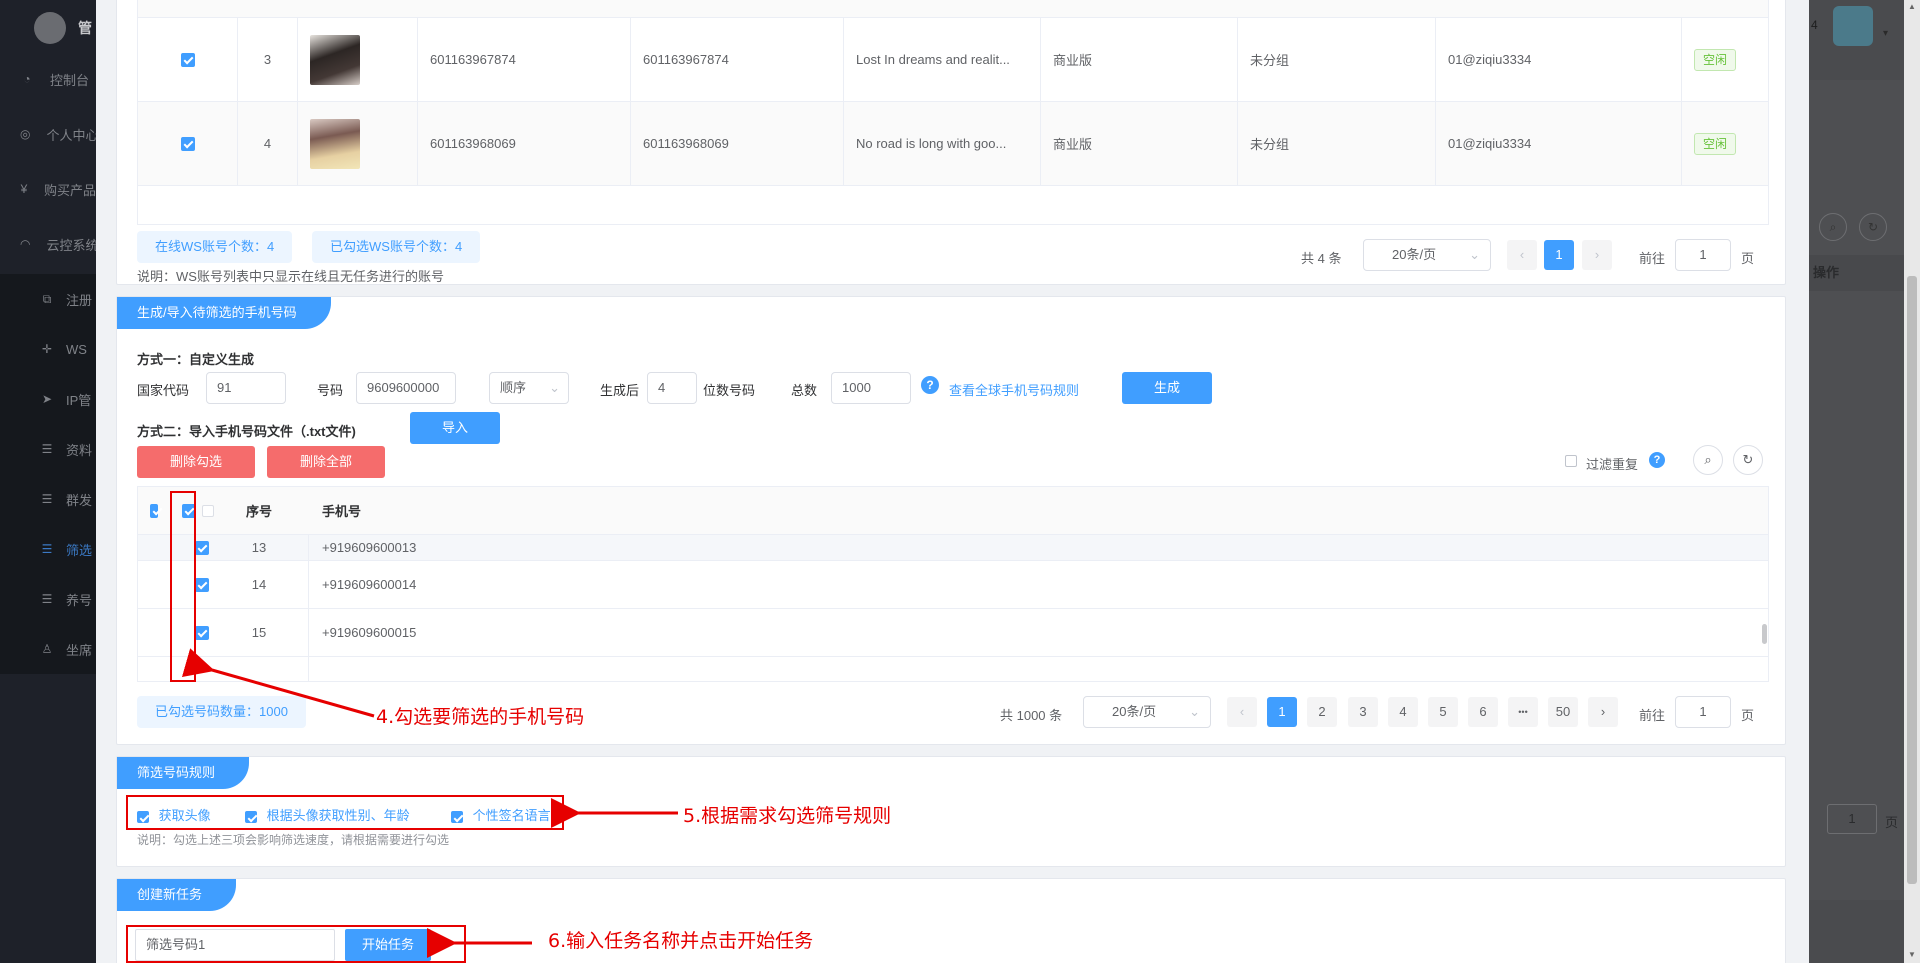 Image resolution: width=1920 pixels, height=963 pixels. Describe the element at coordinates (79, 500) in the screenshot. I see `sidebar-item-label: 群发` at that location.